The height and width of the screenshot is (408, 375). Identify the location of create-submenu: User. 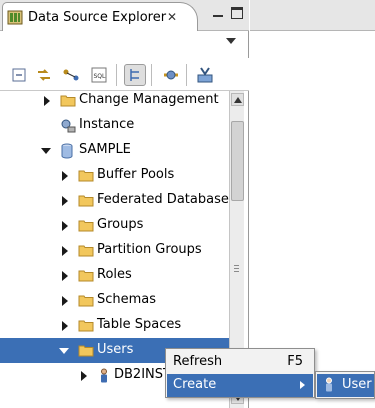
(345, 385).